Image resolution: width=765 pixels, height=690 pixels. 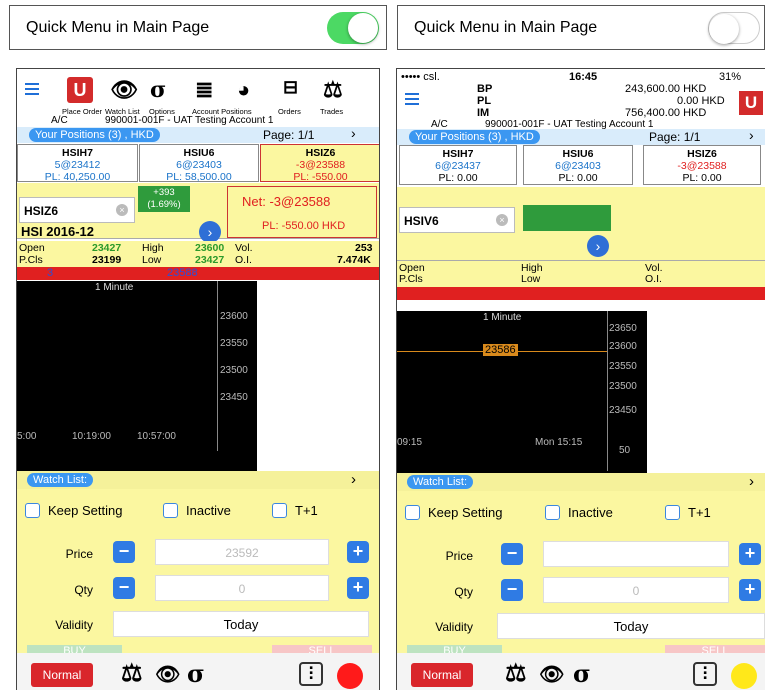 What do you see at coordinates (80, 90) in the screenshot?
I see `place-order-icon: U` at bounding box center [80, 90].